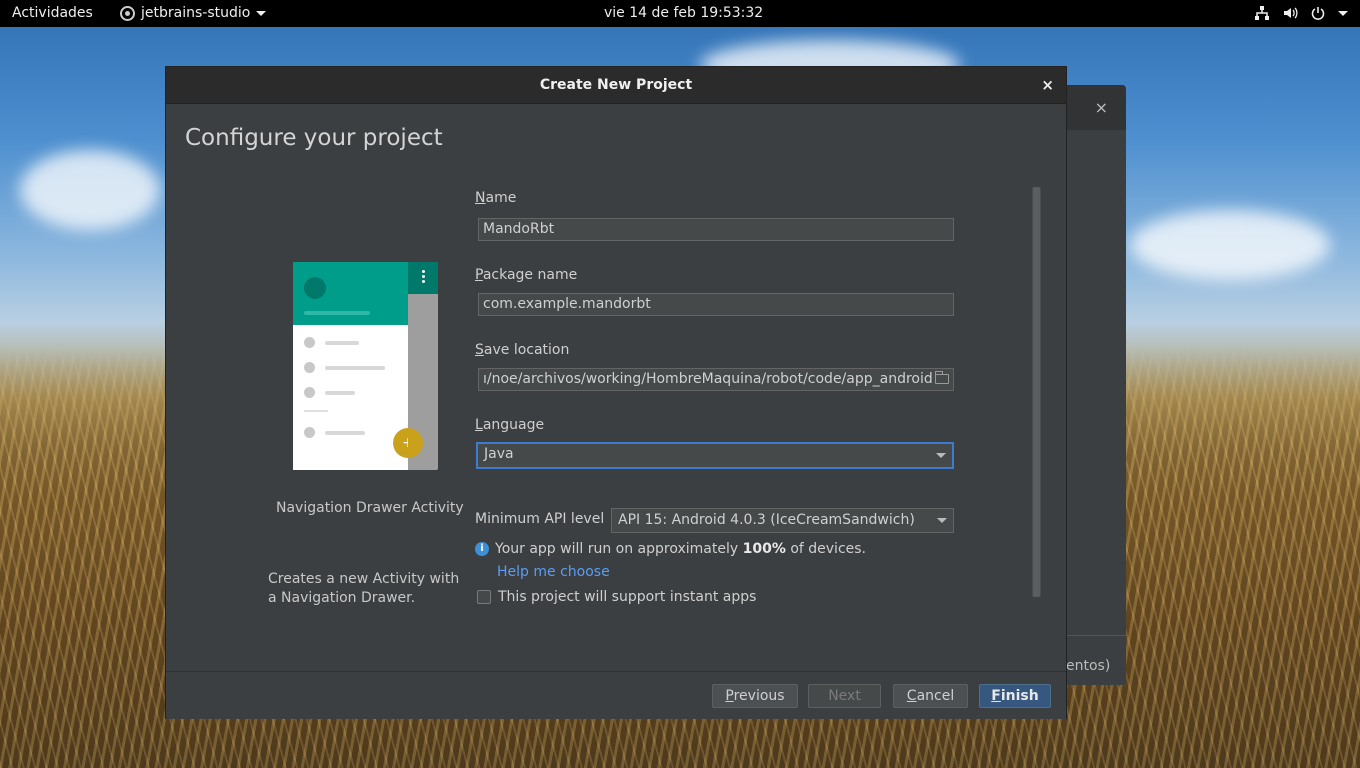 The width and height of the screenshot is (1360, 768). What do you see at coordinates (540, 519) in the screenshot?
I see `min-api-label: Minimum API level` at bounding box center [540, 519].